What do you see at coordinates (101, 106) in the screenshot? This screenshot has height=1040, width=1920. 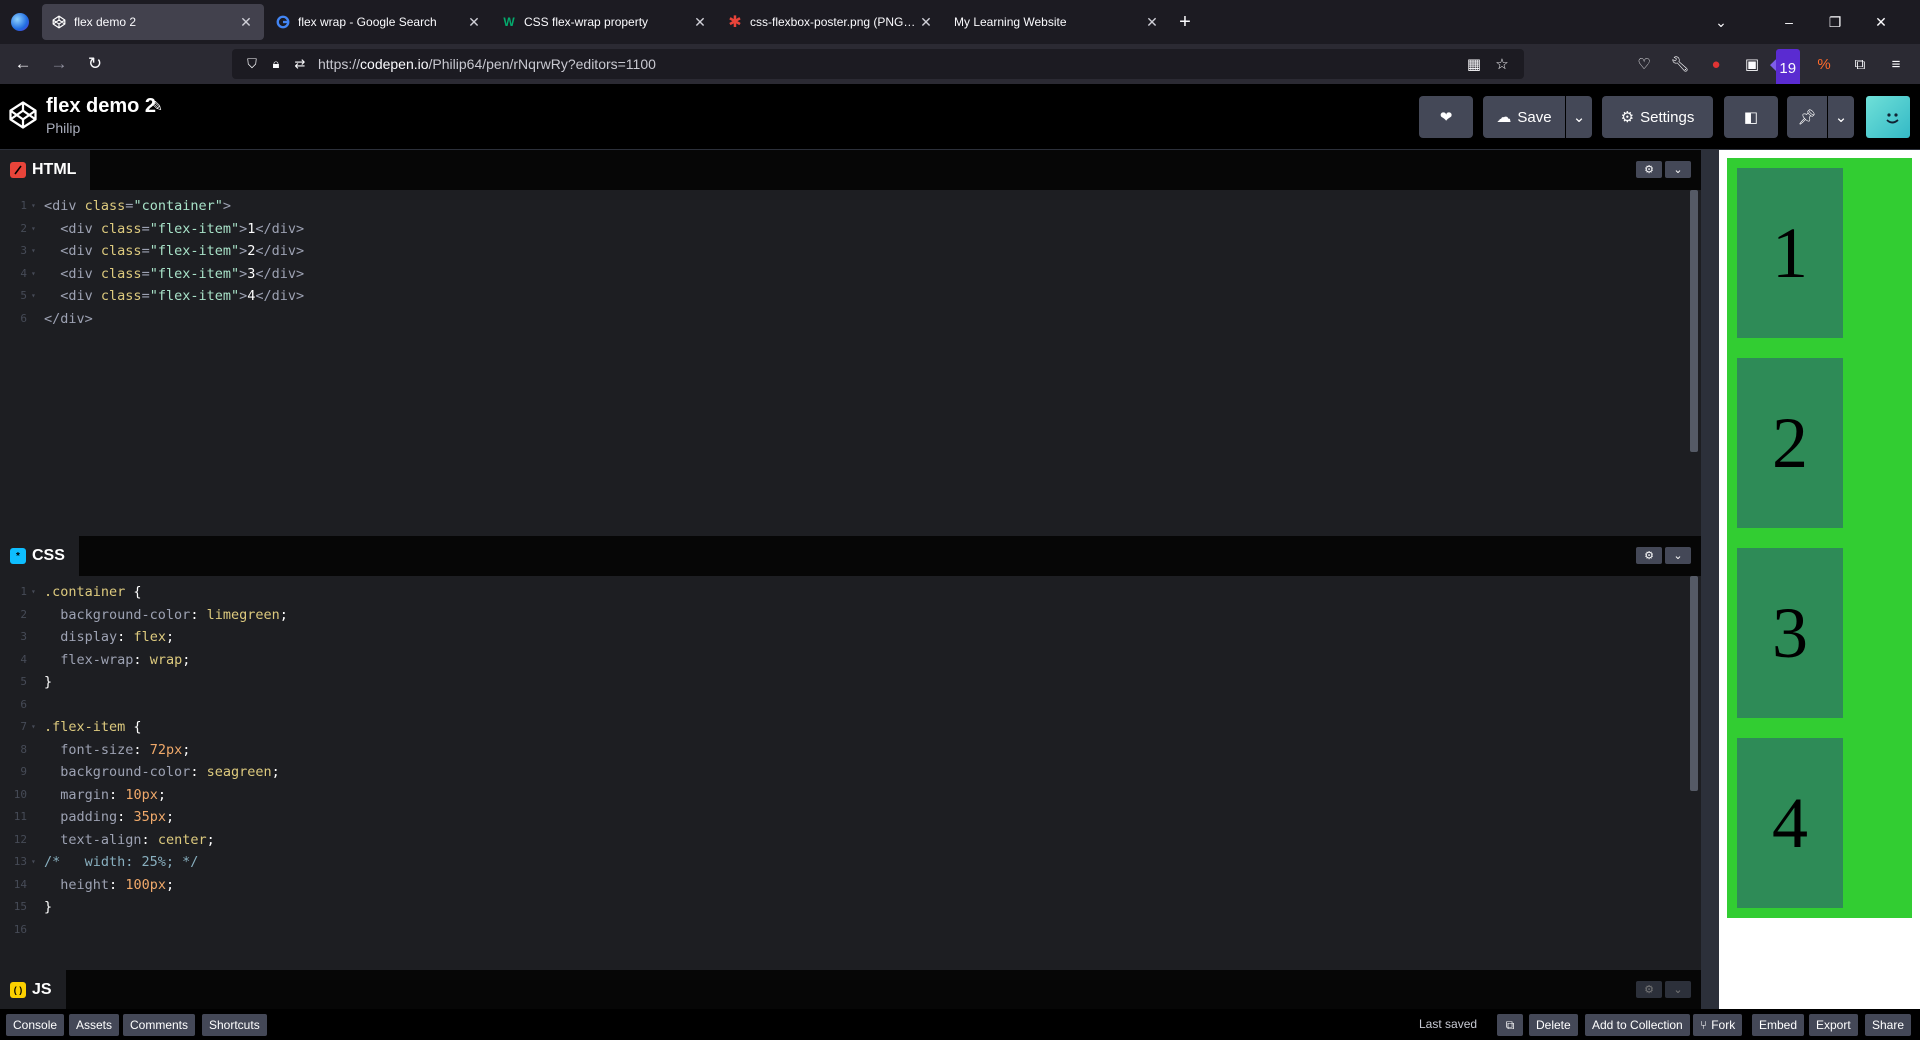 I see `pen-title: flex demo 2` at bounding box center [101, 106].